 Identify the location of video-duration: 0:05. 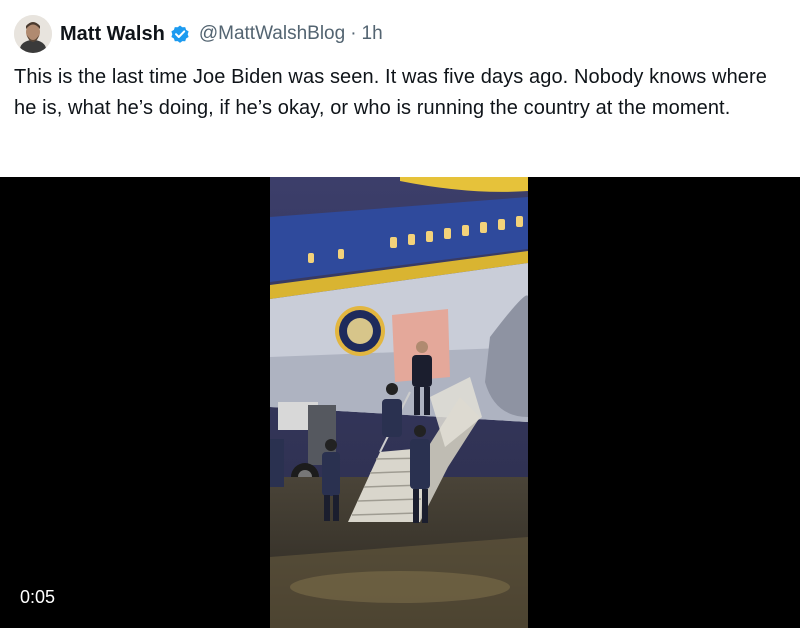
(38, 597).